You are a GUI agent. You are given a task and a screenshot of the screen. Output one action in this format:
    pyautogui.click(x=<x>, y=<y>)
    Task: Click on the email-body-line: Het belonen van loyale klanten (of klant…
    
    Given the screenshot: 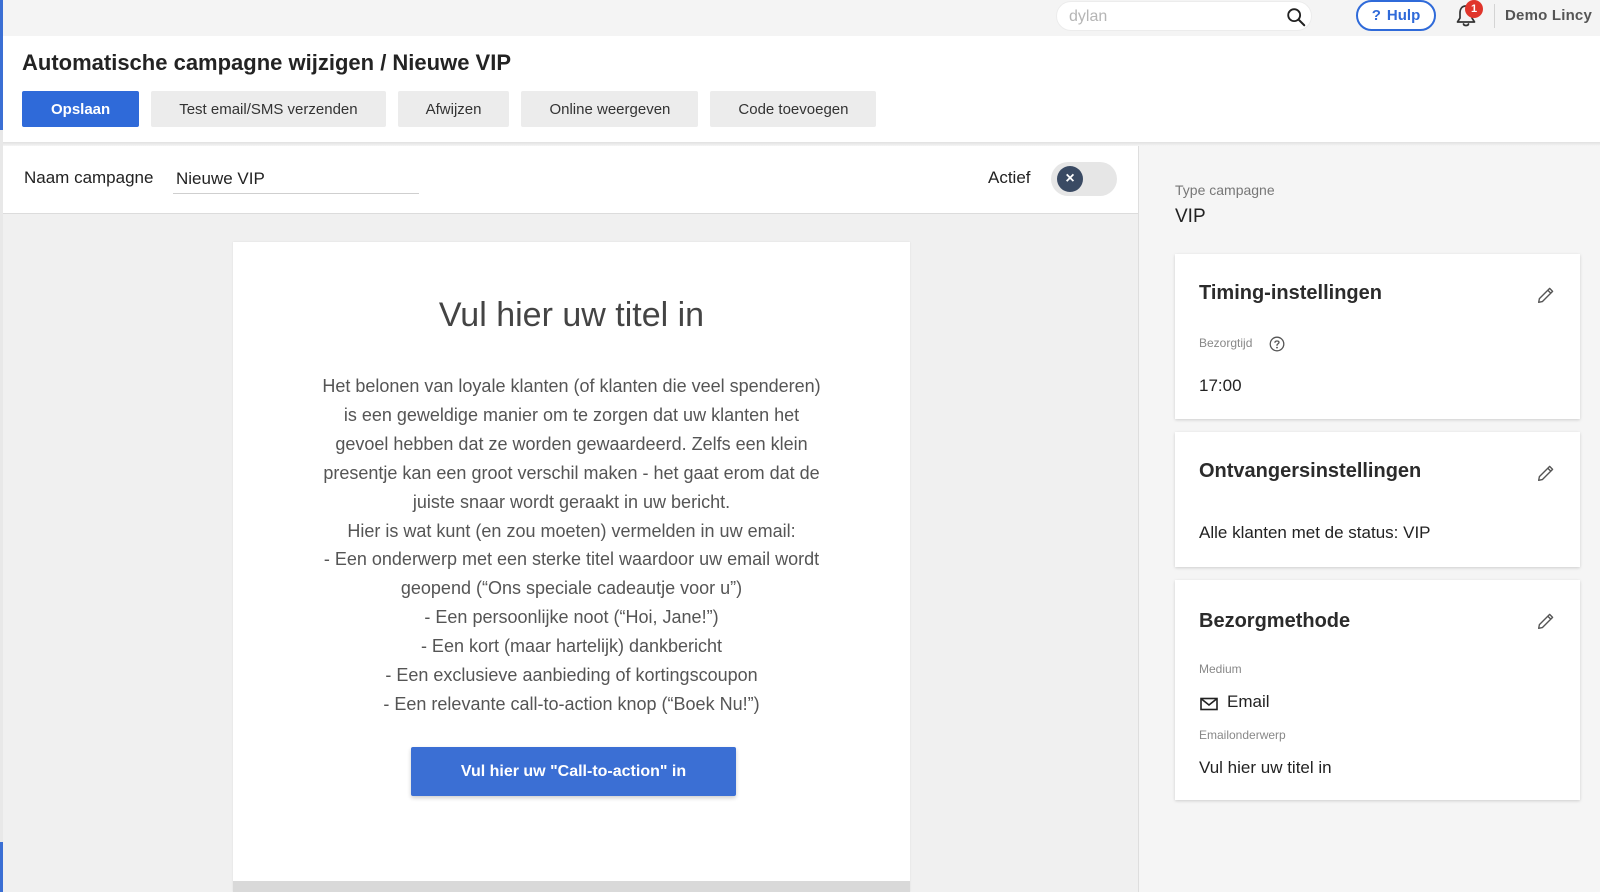 What is the action you would take?
    pyautogui.click(x=571, y=386)
    